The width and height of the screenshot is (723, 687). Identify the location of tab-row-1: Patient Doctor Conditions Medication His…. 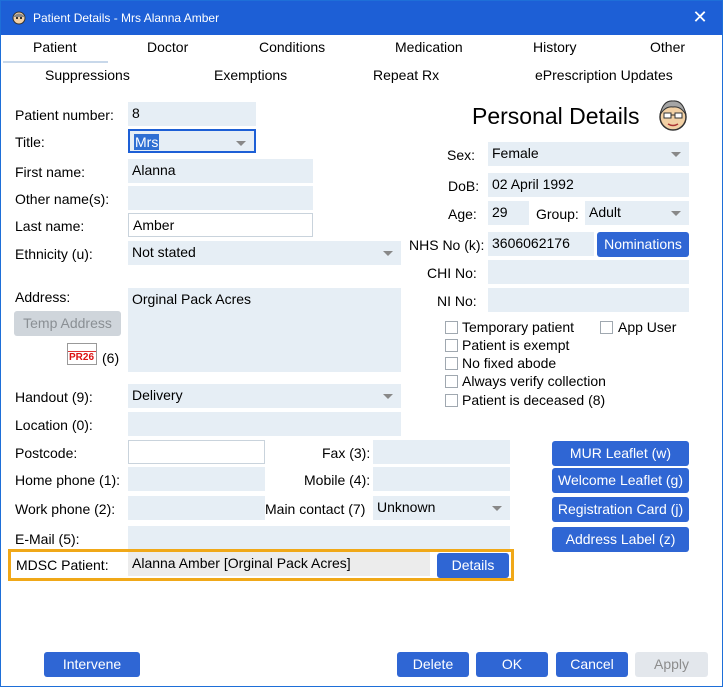
(361, 48).